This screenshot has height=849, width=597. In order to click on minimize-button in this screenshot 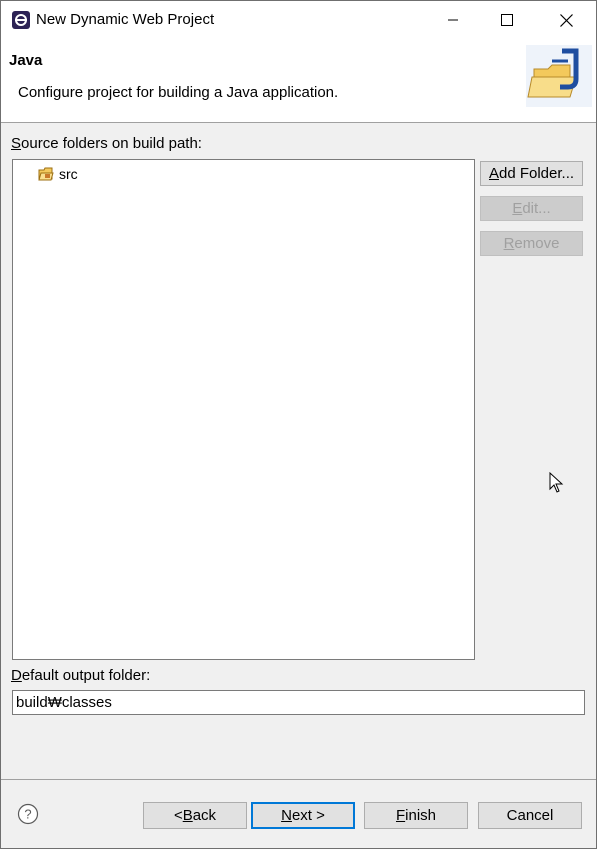, I will do `click(453, 20)`.